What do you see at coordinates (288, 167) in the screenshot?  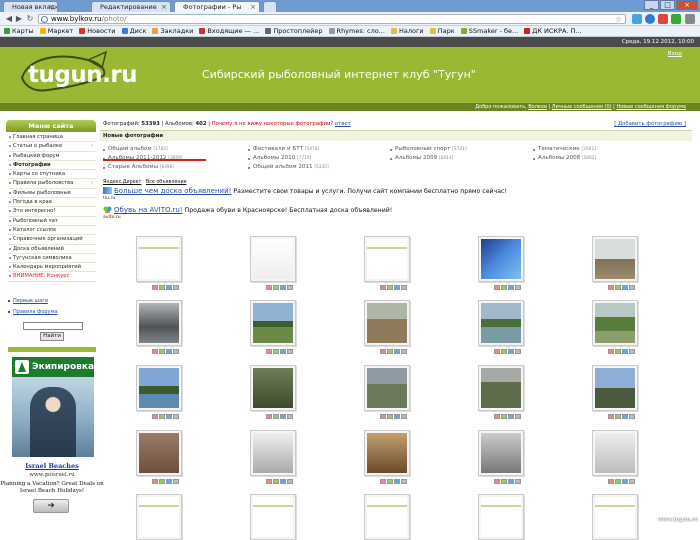 I see `album-link: Общий альбом 2011 [5335]` at bounding box center [288, 167].